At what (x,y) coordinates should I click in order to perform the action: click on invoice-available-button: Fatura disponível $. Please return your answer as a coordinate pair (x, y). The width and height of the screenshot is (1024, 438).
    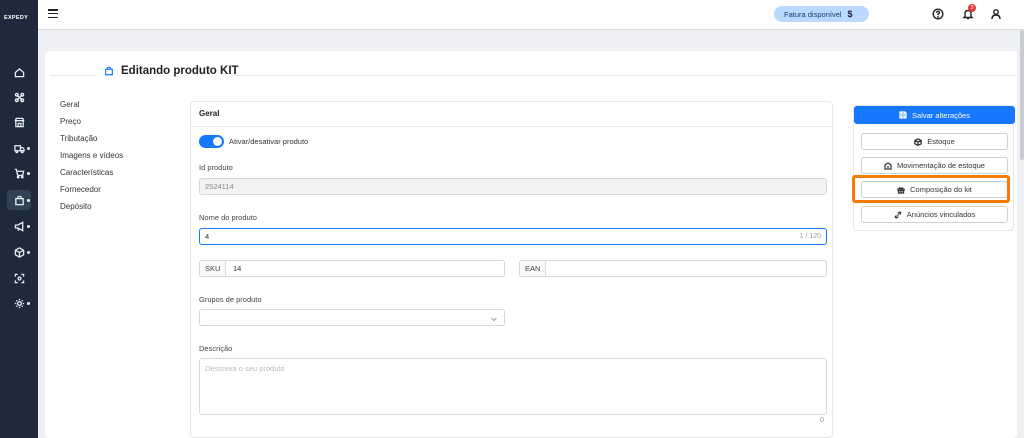
    Looking at the image, I should click on (821, 14).